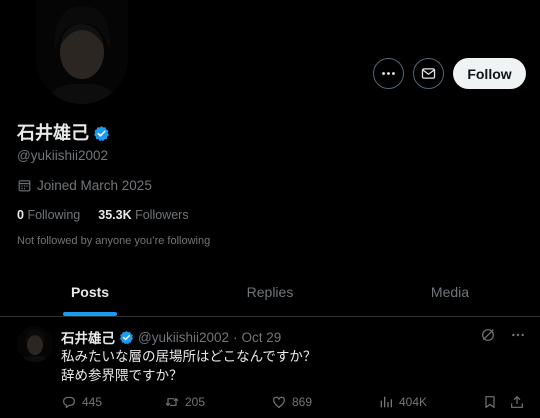 This screenshot has height=418, width=540. I want to click on tweet-avatar-photo, so click(35, 344).